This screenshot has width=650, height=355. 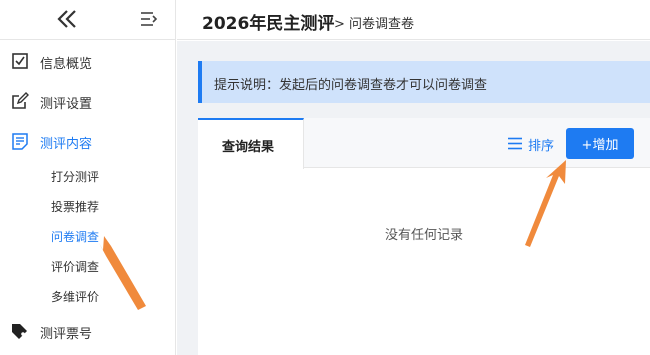 I want to click on sidebar-item-label: 信息概览, so click(x=66, y=64).